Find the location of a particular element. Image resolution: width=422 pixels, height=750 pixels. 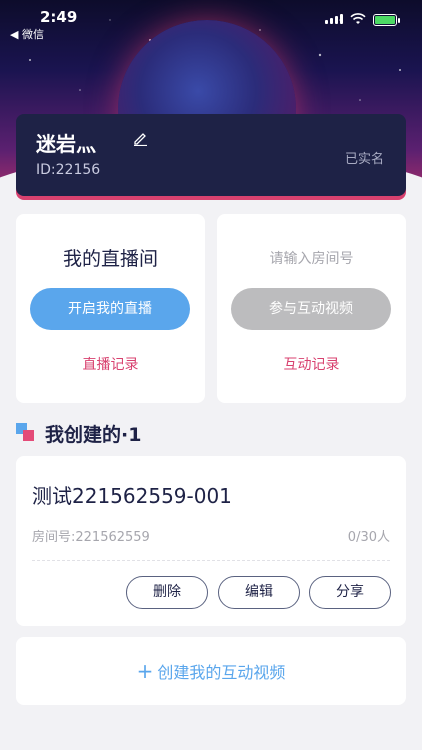

join-room-card: 请输入房间号 参与互动视频 互动记录 is located at coordinates (311, 308).